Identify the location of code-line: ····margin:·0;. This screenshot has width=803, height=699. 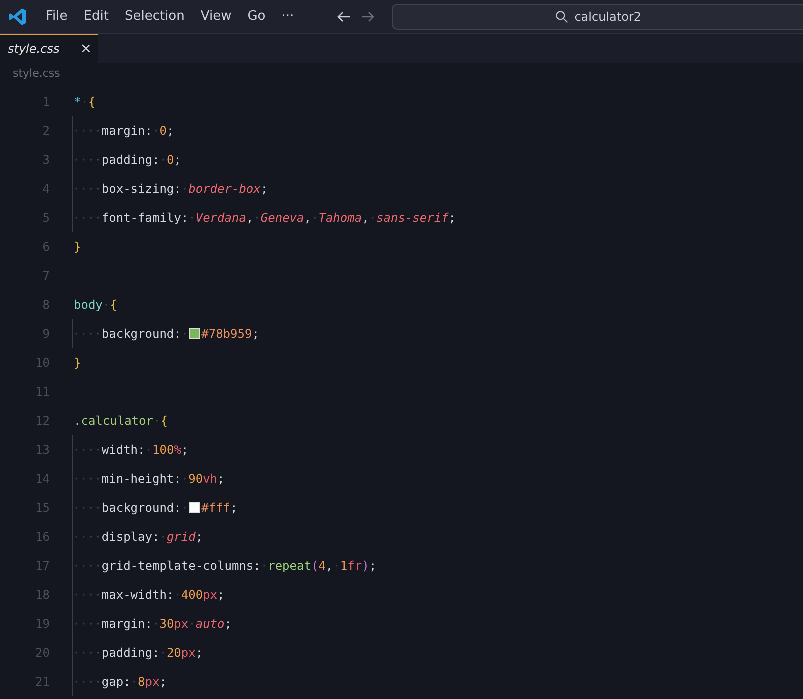
(123, 130).